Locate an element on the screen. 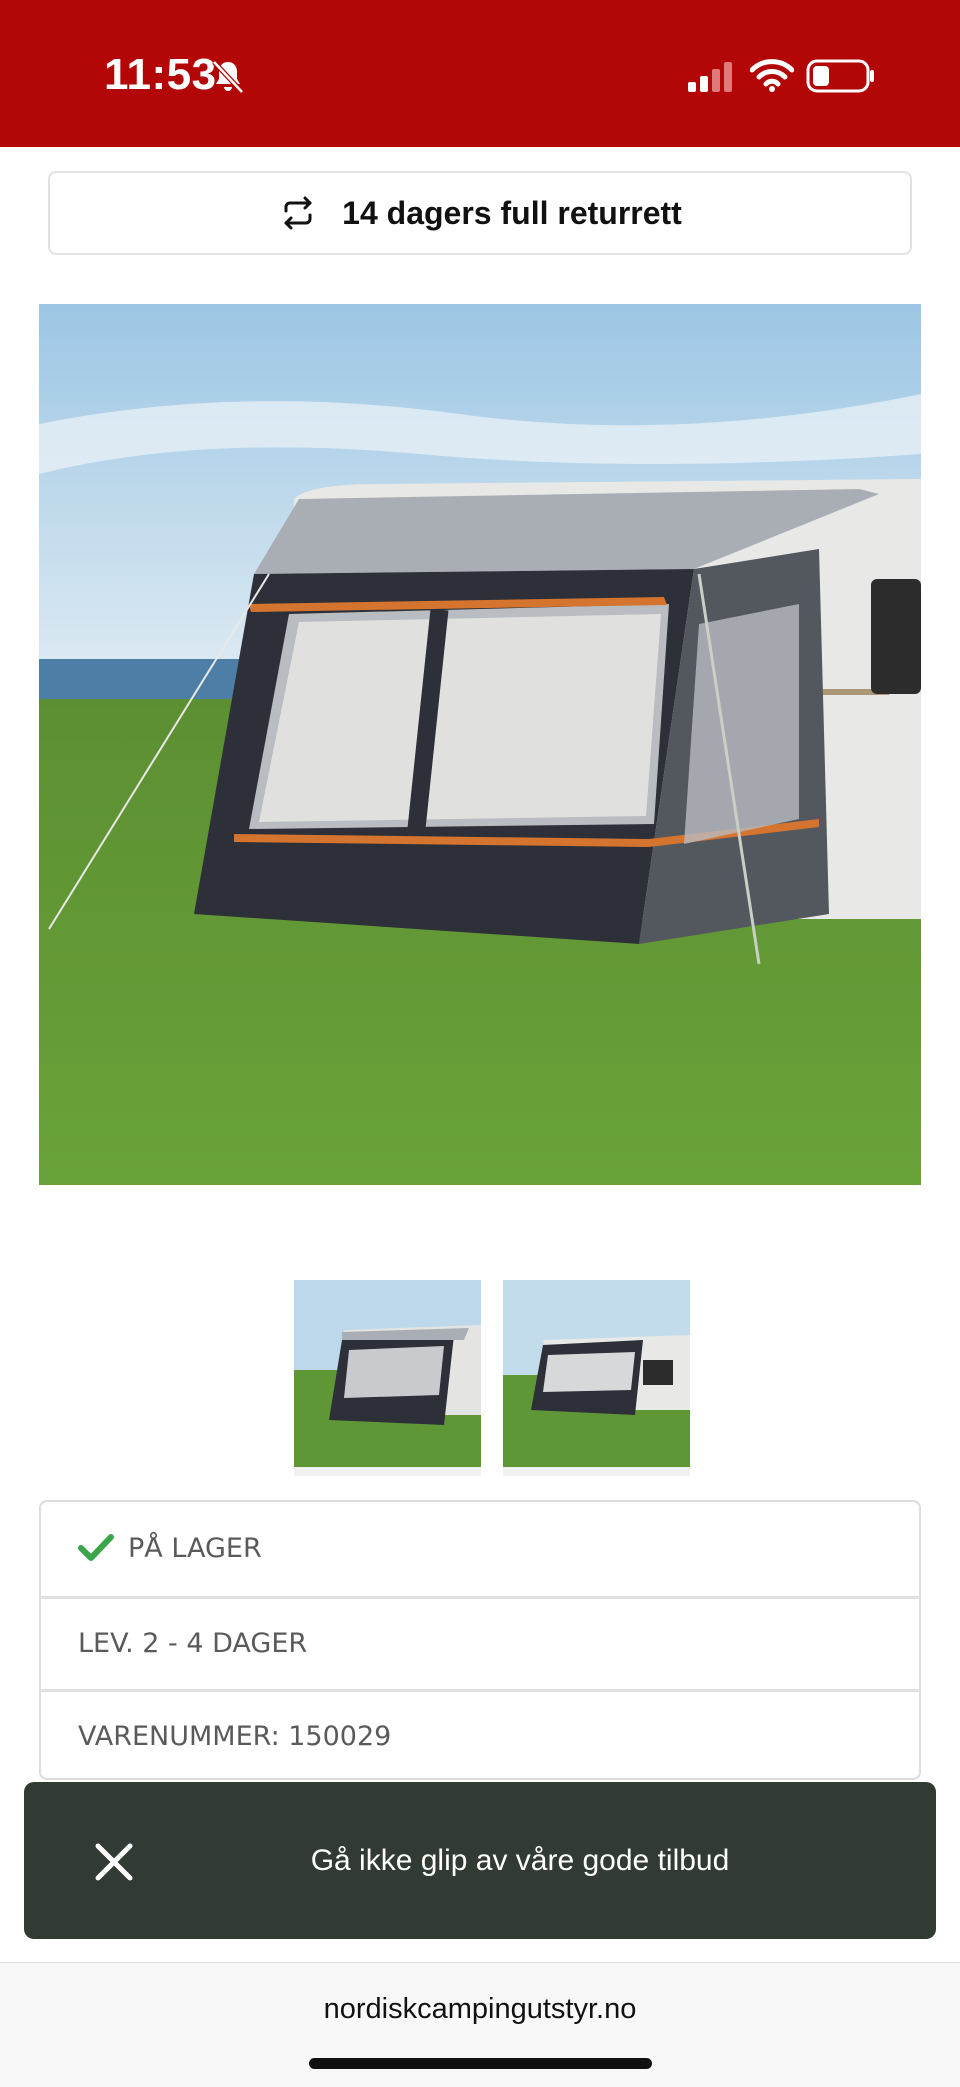 This screenshot has width=960, height=2087. battery-icon is located at coordinates (840, 76).